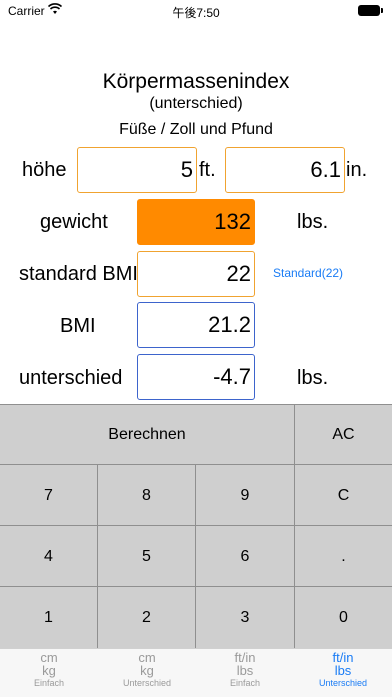  I want to click on key-2: 2, so click(147, 617).